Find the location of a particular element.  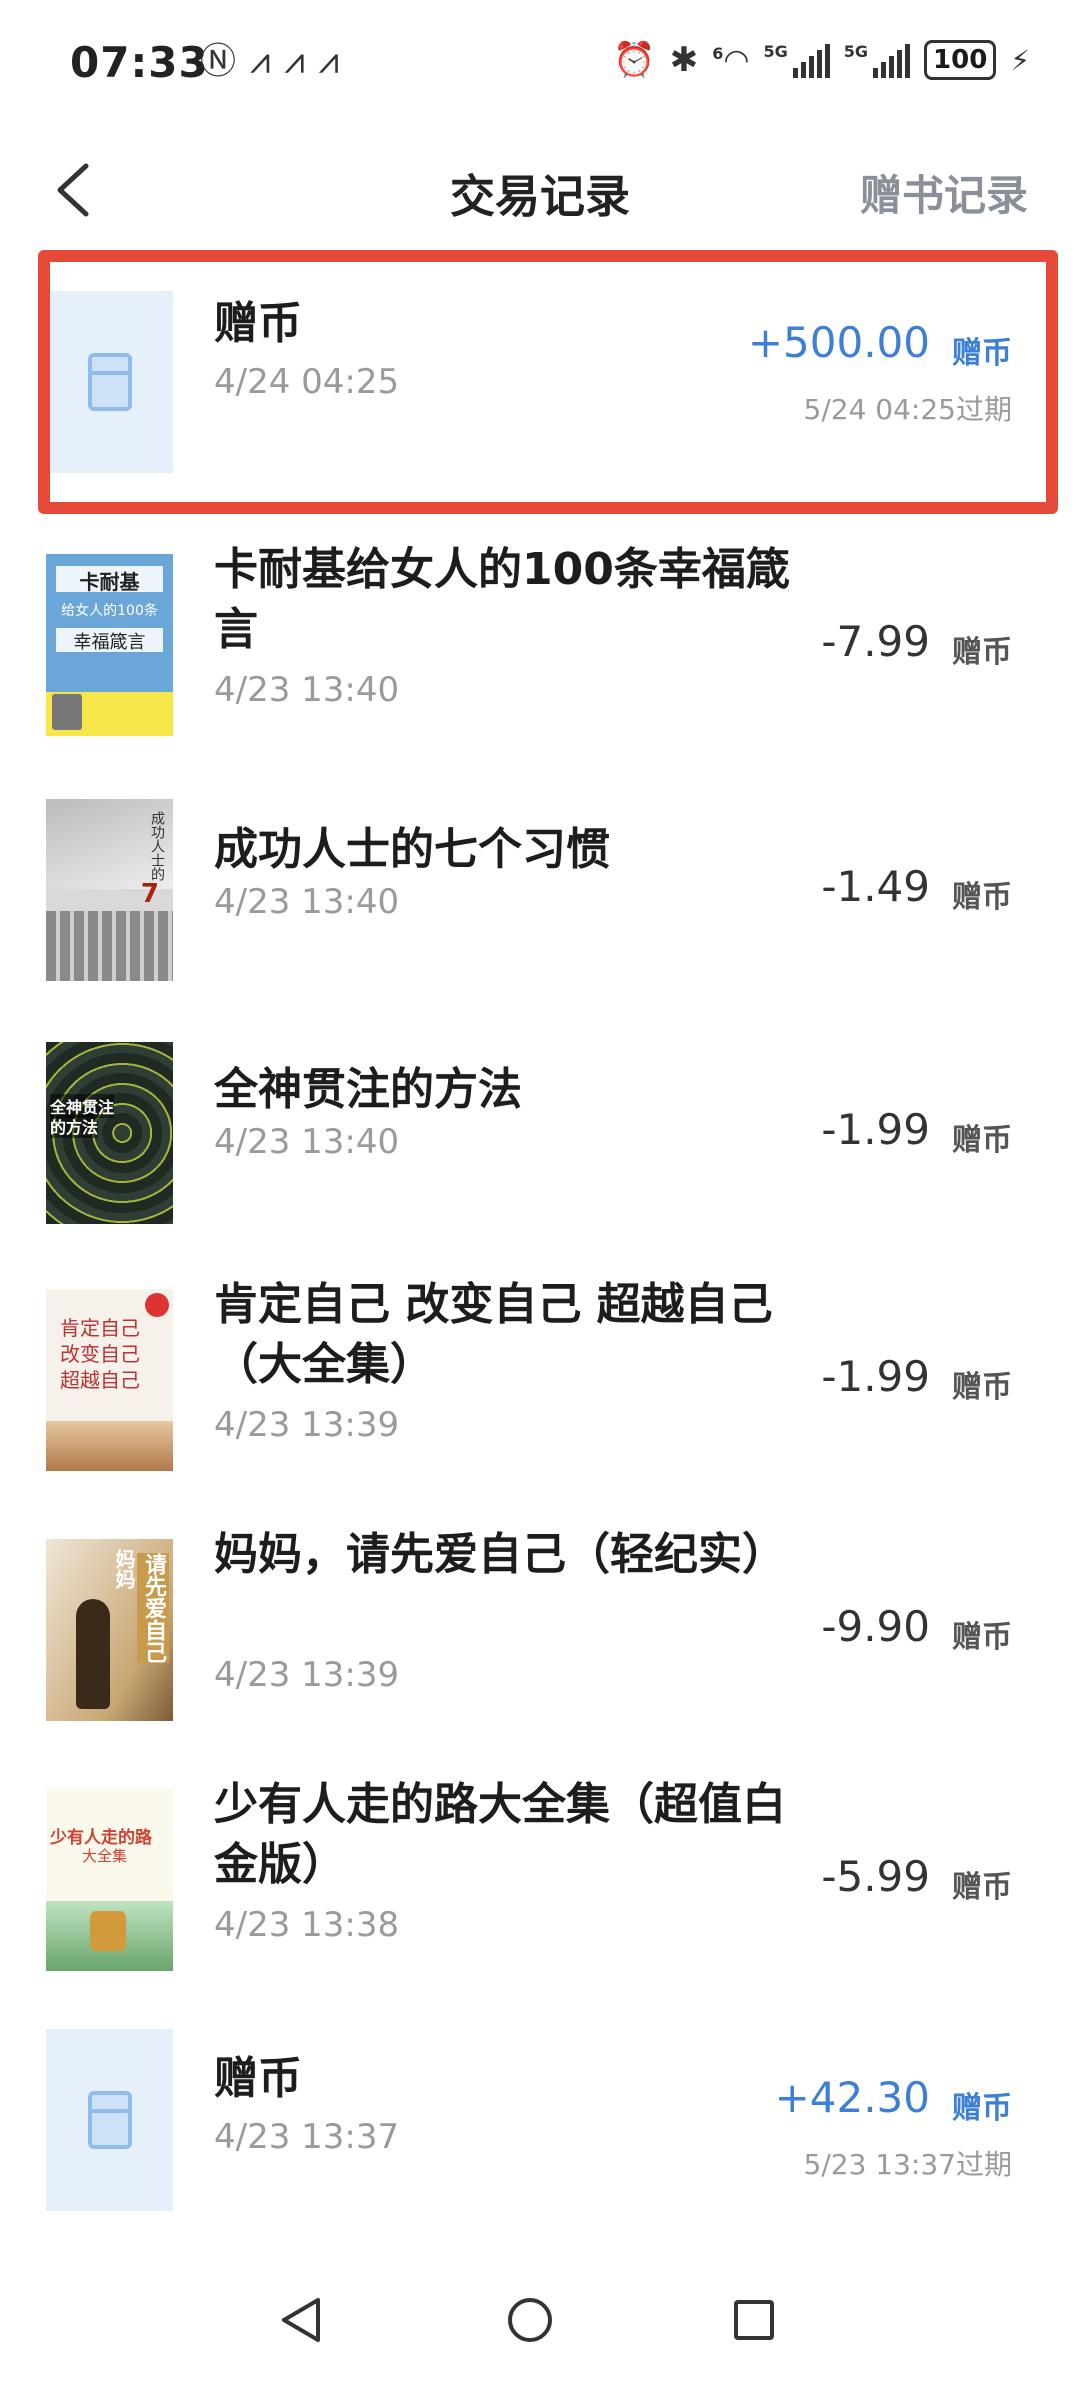

status-right-icons: ⏰ ✱ 6◠ 5G 5G 100 ⚡ is located at coordinates (821, 60).